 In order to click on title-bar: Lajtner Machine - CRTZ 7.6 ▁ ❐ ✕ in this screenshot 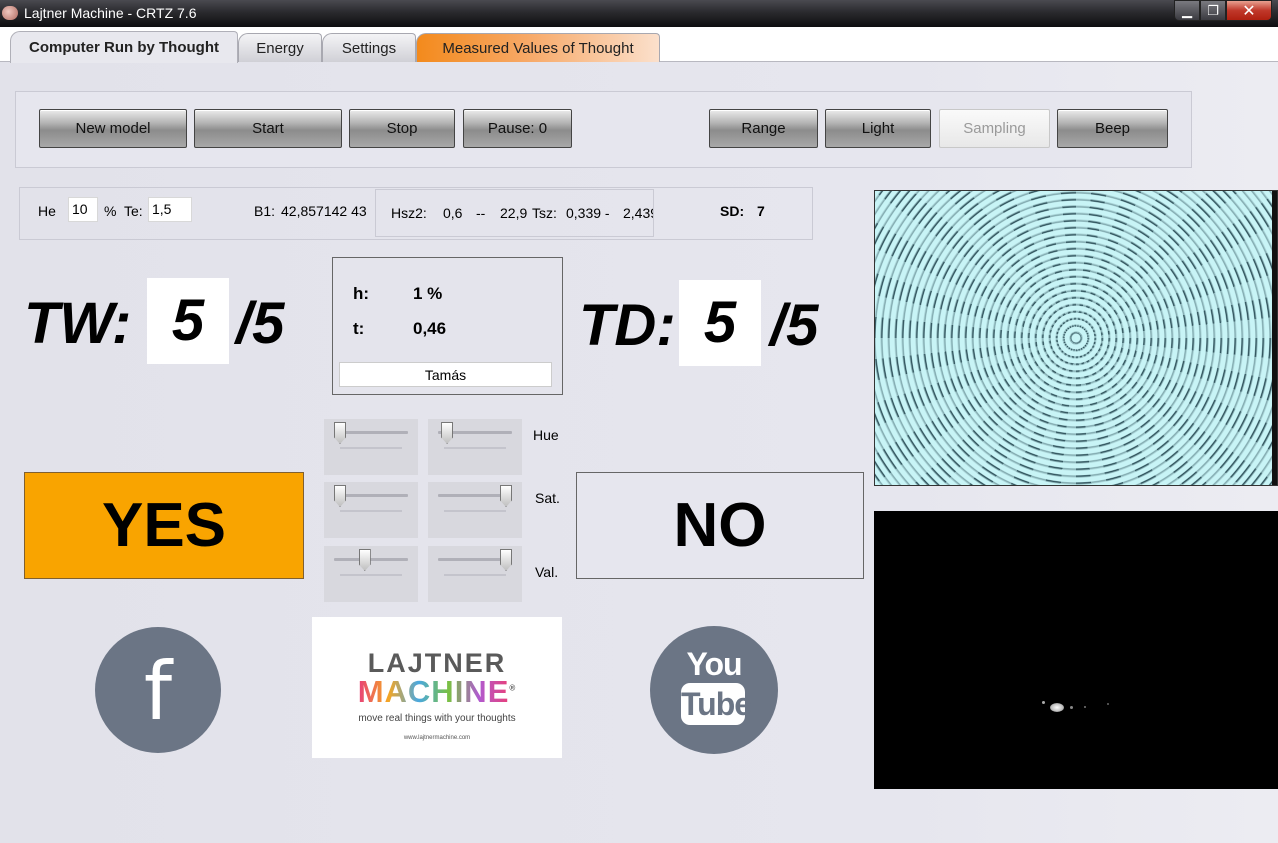, I will do `click(639, 13)`.